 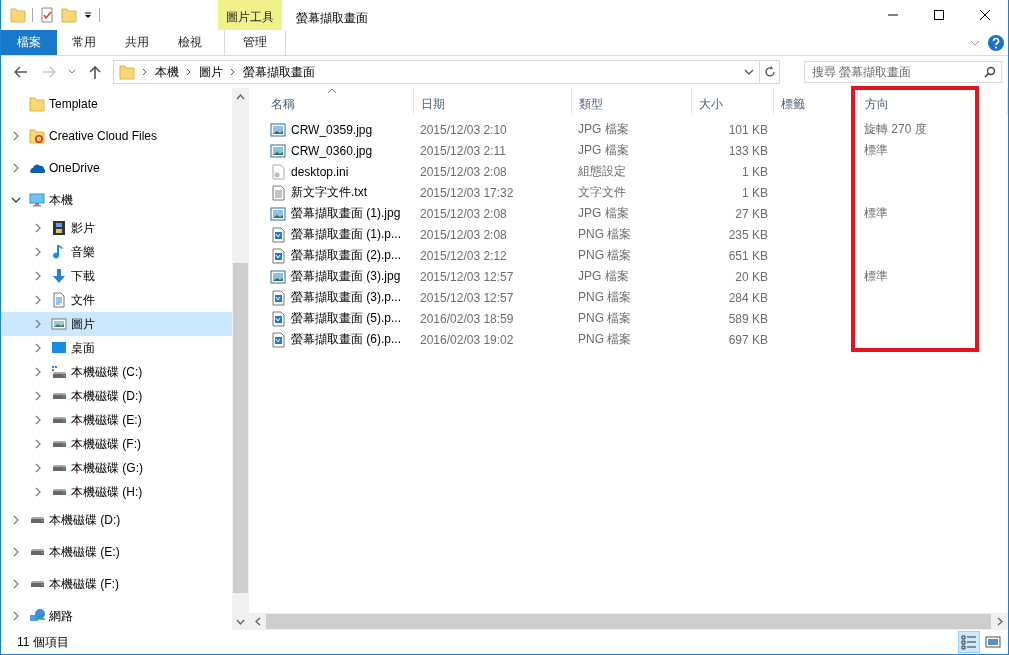 What do you see at coordinates (167, 72) in the screenshot?
I see `breadcrumb: 本機` at bounding box center [167, 72].